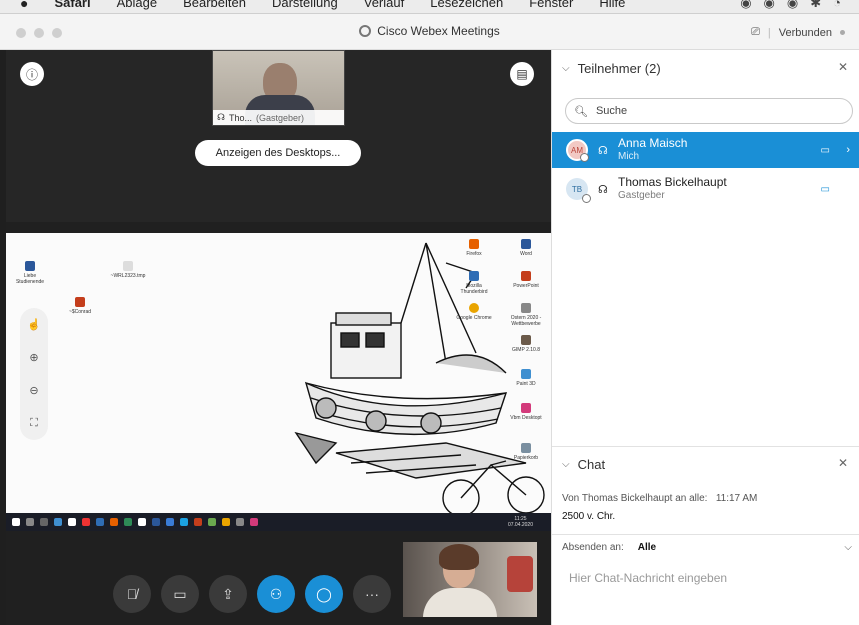 The image size is (859, 625). I want to click on participant-row-thomas-bickelhaupt: TB ☊ Thomas Bickelhaupt Gastgeber ▭, so click(705, 189).